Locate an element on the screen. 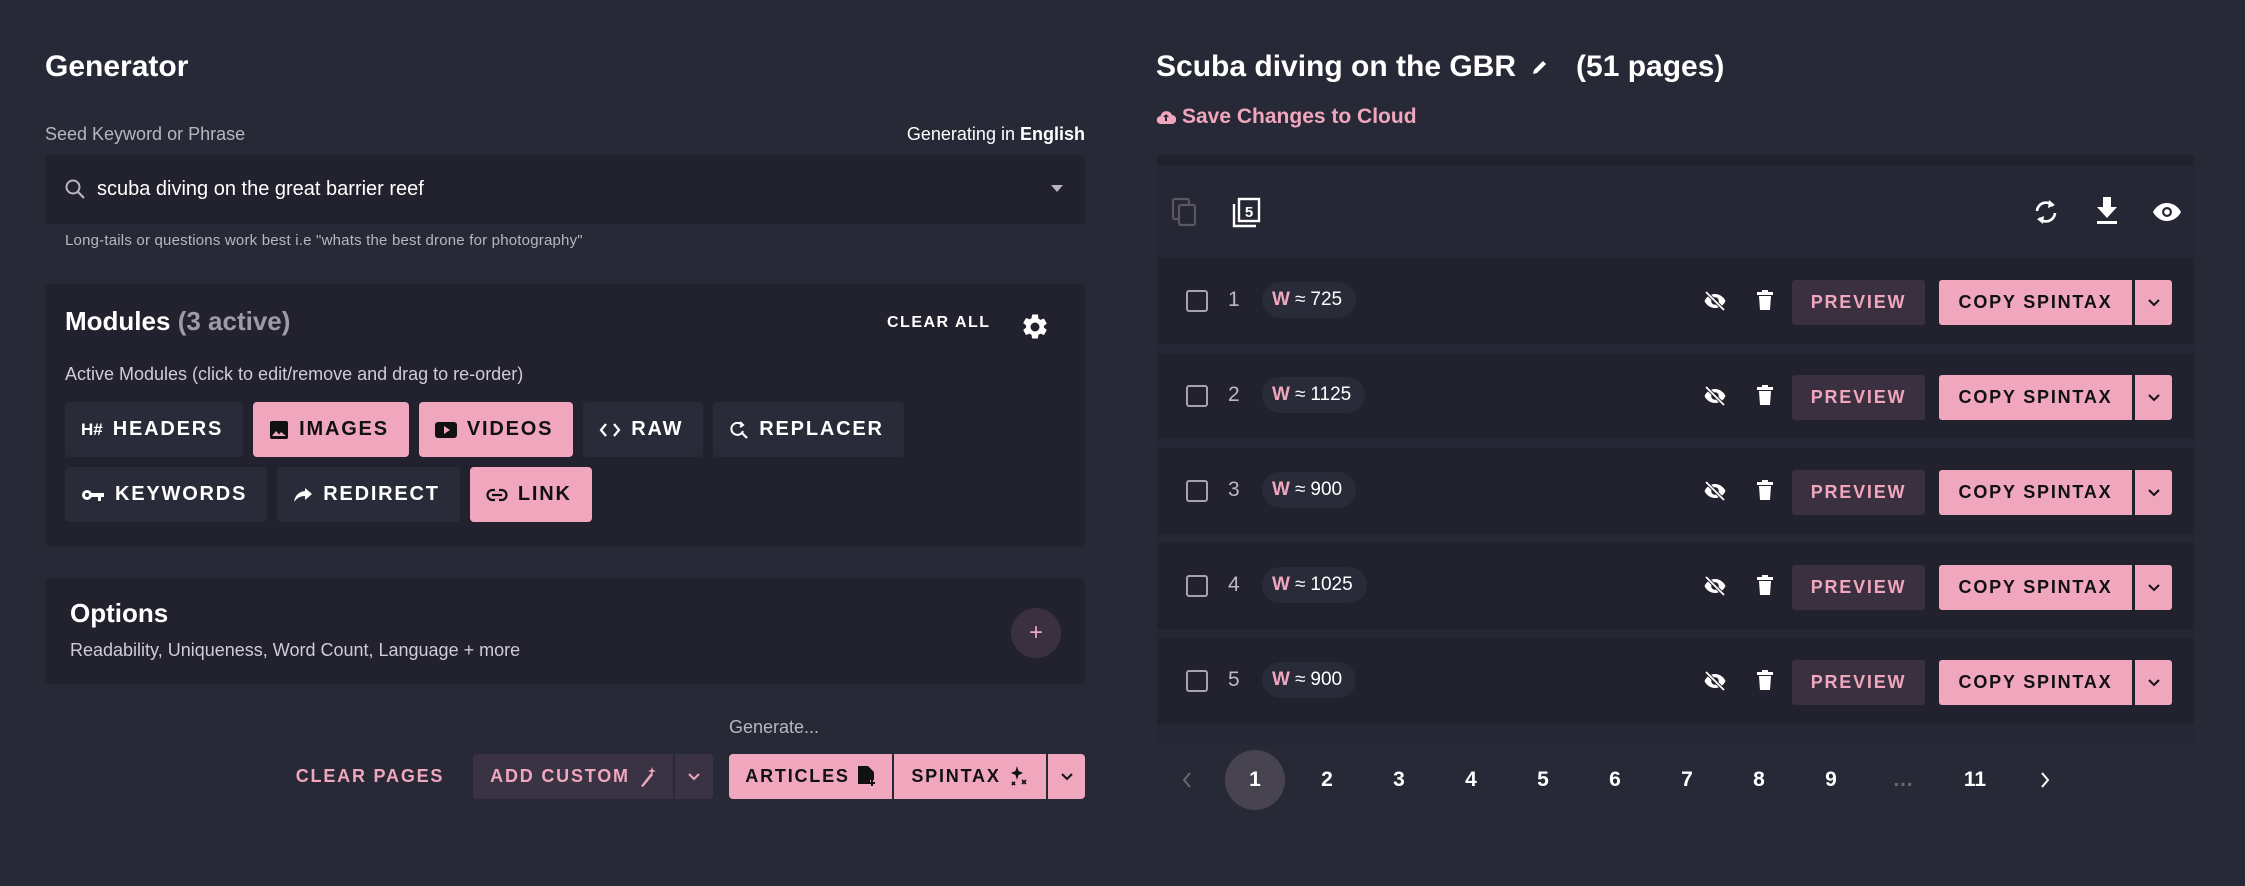 The width and height of the screenshot is (2245, 886). page-number-button: 5 is located at coordinates (1543, 780).